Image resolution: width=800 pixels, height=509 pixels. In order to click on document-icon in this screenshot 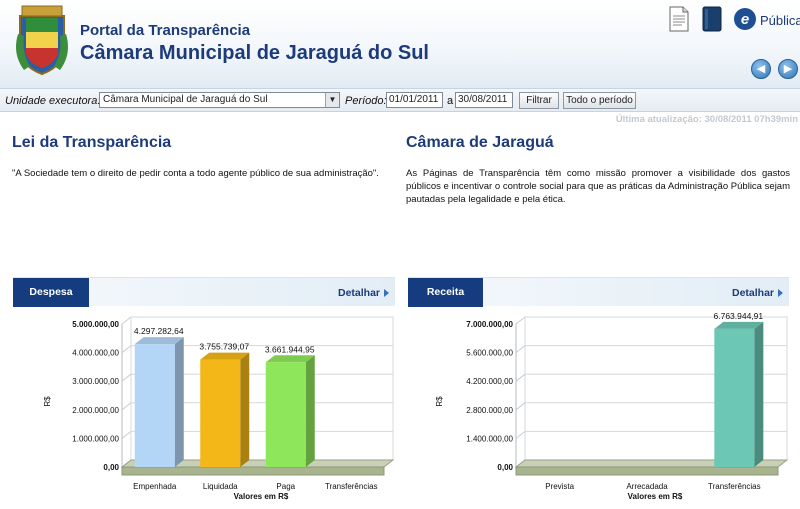, I will do `click(679, 19)`.